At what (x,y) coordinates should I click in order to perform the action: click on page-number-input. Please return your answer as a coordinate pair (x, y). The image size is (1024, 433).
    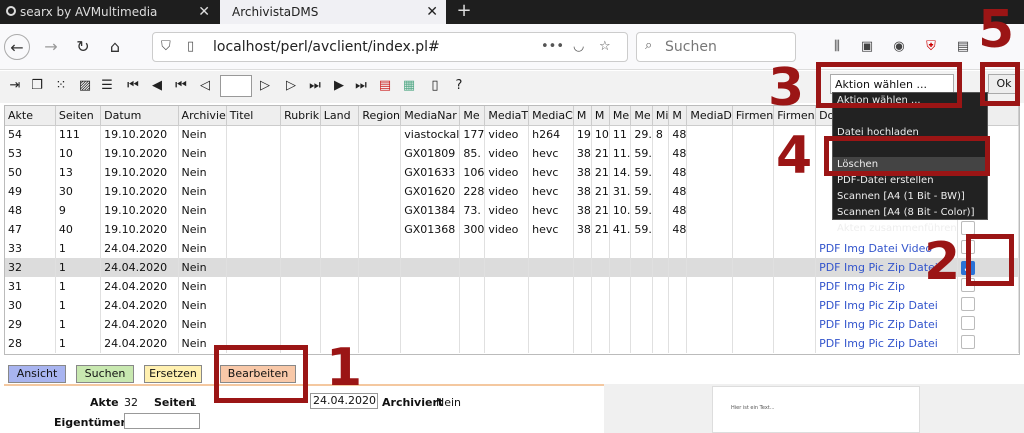
    Looking at the image, I should click on (236, 86).